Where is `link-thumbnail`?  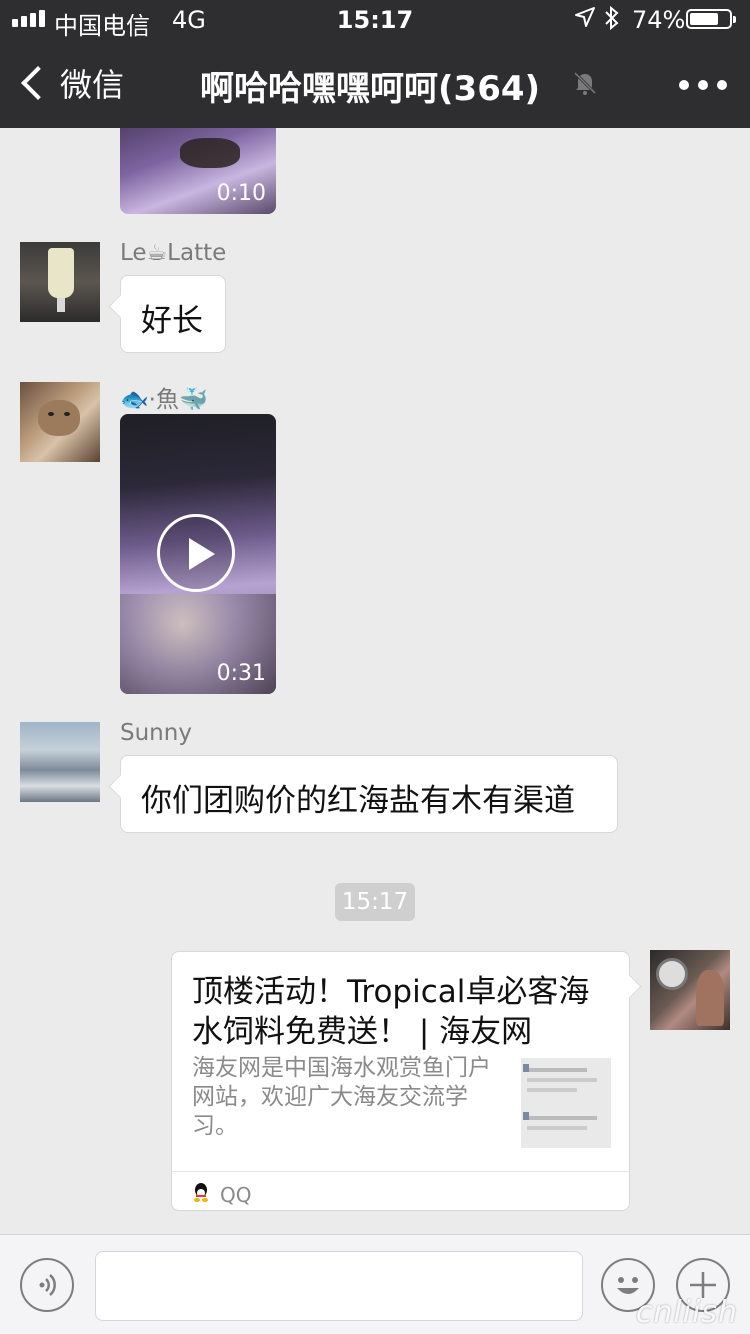 link-thumbnail is located at coordinates (566, 1103).